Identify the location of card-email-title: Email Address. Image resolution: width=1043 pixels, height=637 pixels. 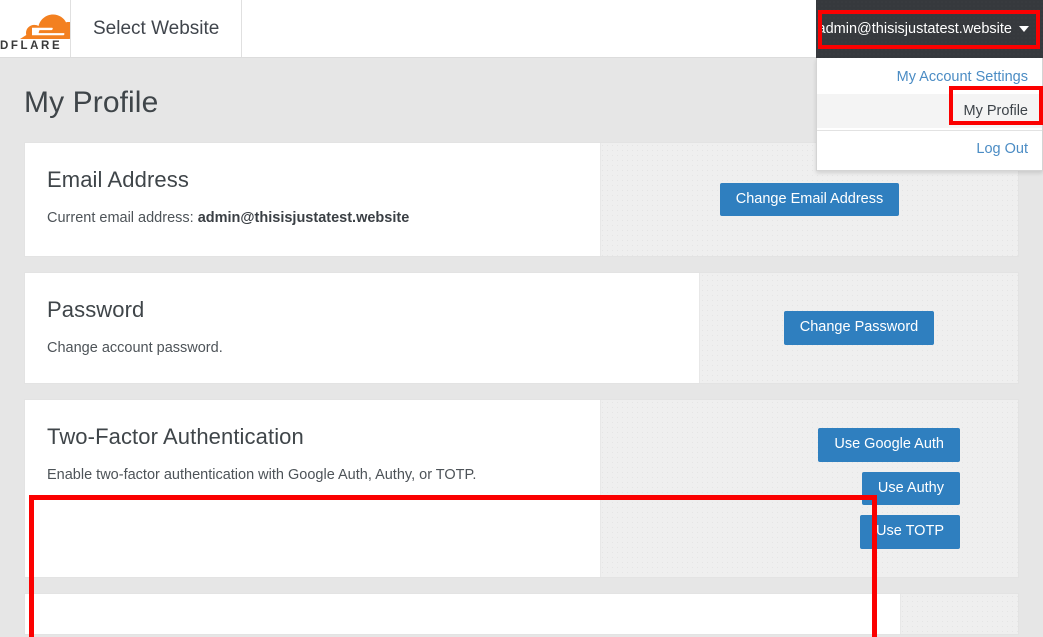
(118, 179).